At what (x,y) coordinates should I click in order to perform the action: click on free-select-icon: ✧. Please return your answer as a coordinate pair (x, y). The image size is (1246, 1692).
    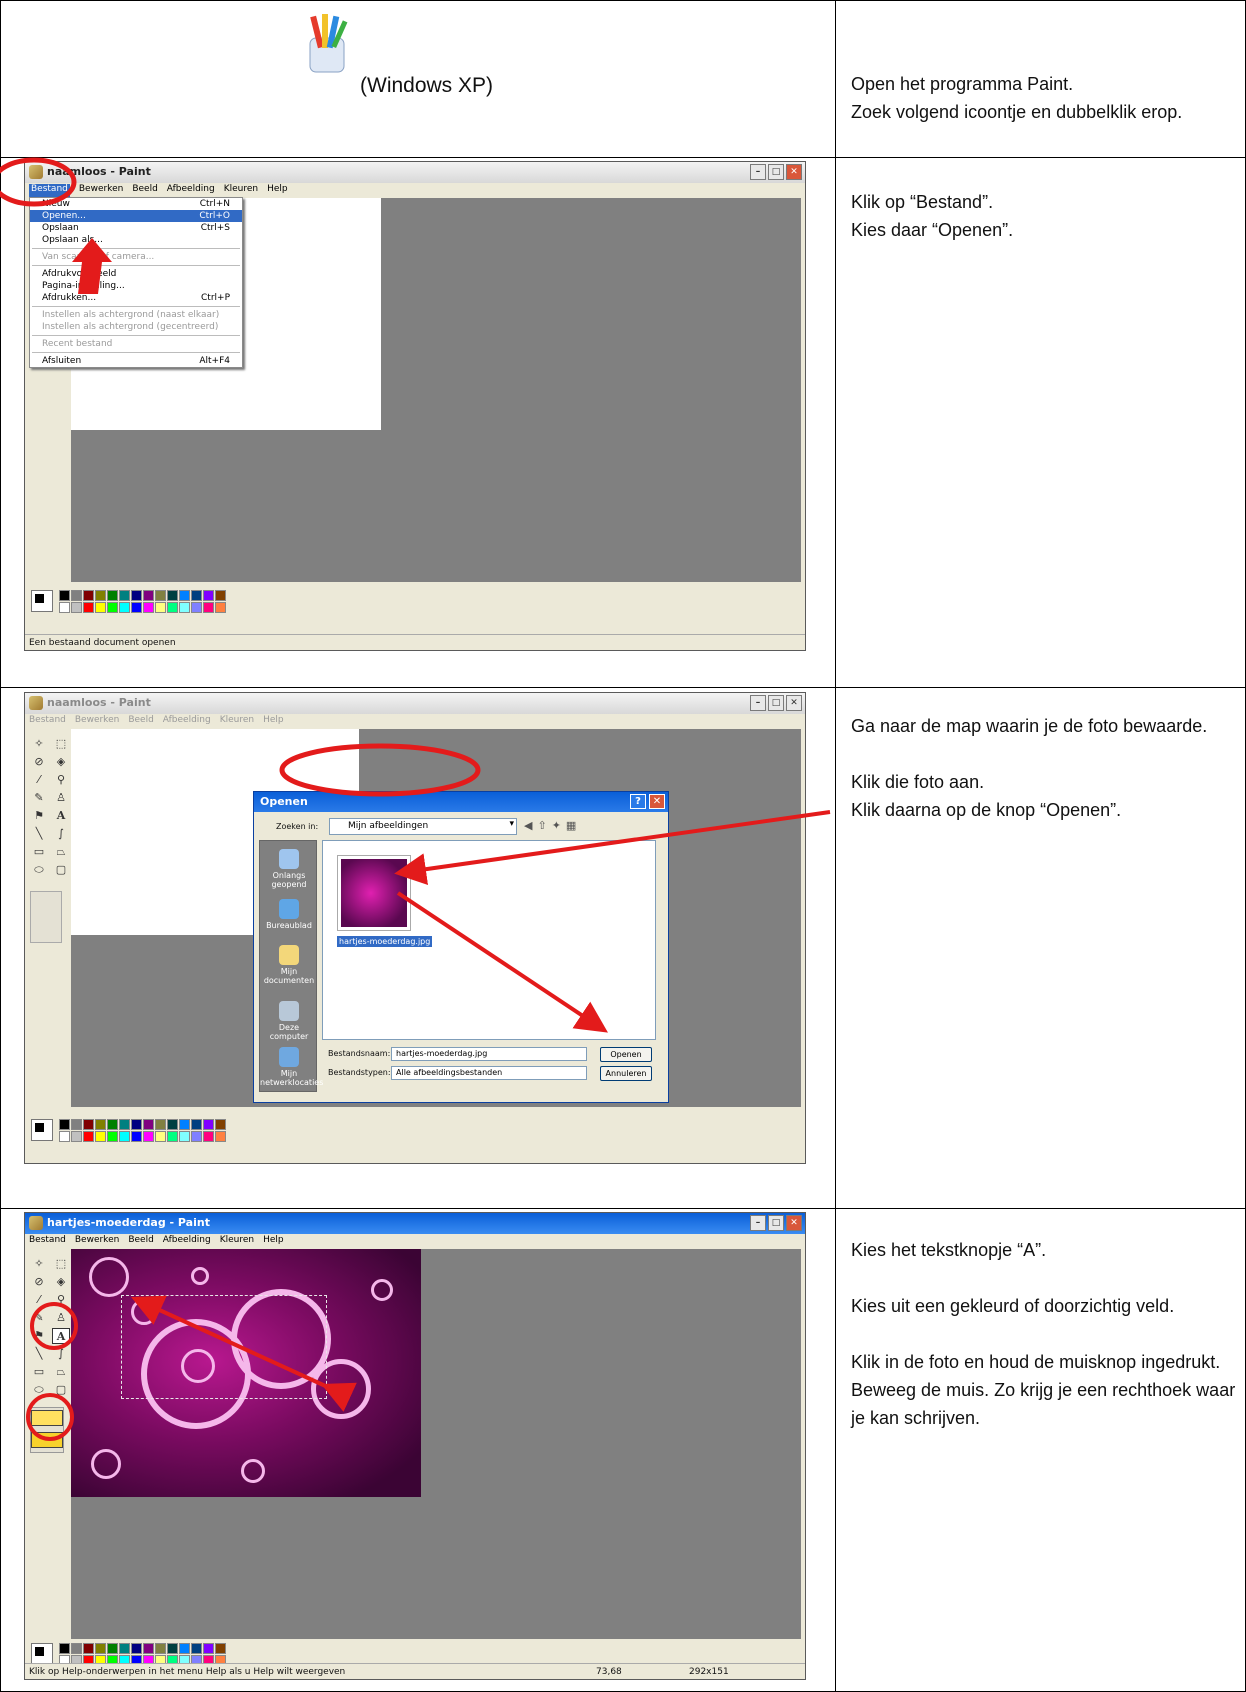
    Looking at the image, I should click on (39, 1264).